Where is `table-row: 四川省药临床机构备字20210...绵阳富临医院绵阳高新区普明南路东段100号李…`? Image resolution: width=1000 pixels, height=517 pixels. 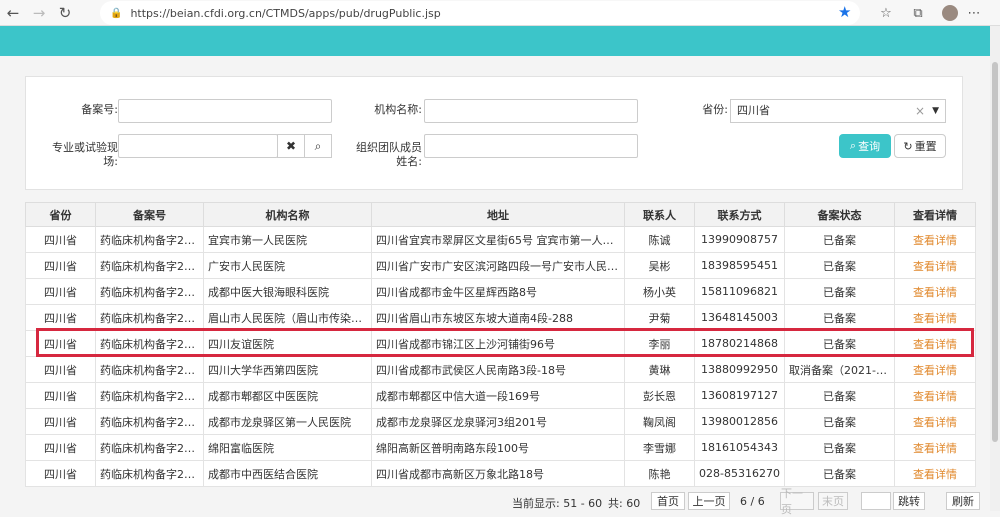
table-row: 四川省药临床机构备字20210...绵阳富临医院绵阳高新区普明南路东段100号李… is located at coordinates (500, 447).